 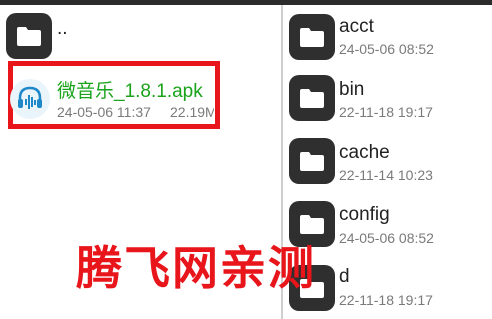 What do you see at coordinates (104, 112) in the screenshot?
I see `file-date: 24-05-06 11:37` at bounding box center [104, 112].